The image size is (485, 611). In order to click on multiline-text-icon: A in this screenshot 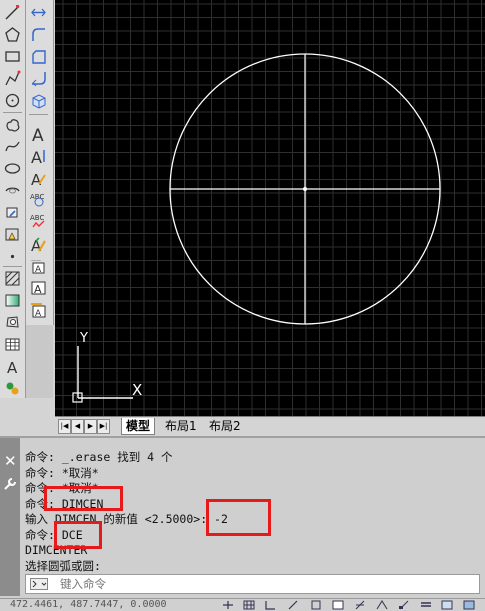, I will do `click(12, 366)`.